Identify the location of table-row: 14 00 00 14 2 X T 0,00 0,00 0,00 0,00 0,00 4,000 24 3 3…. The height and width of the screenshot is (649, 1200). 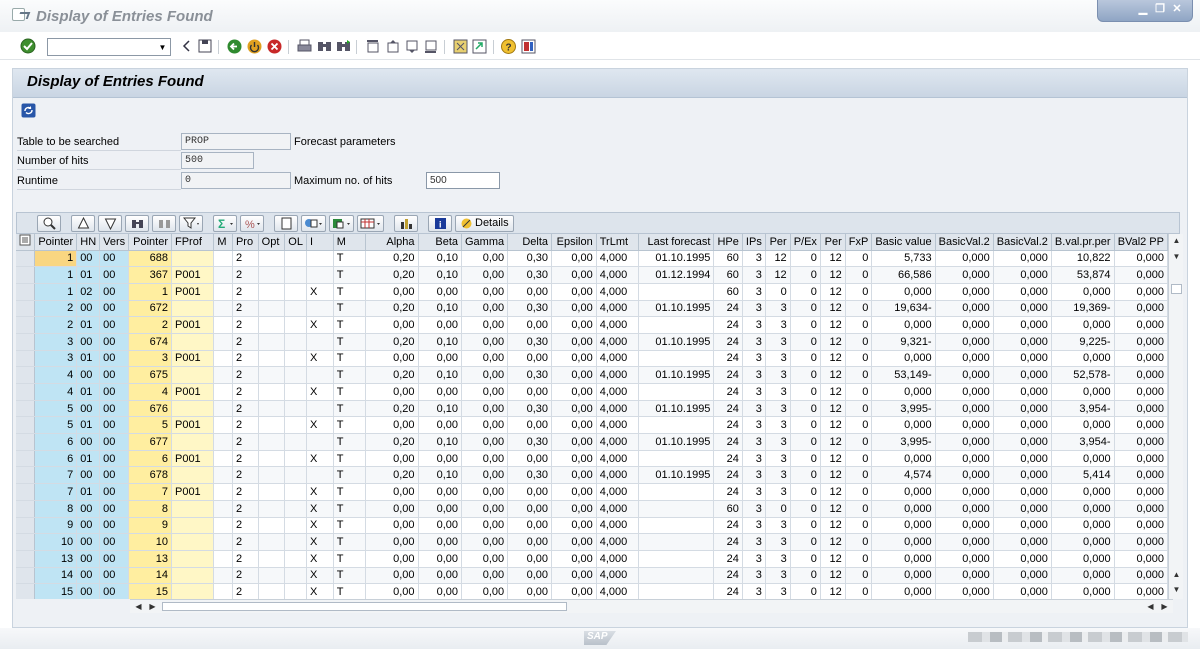
(592, 576).